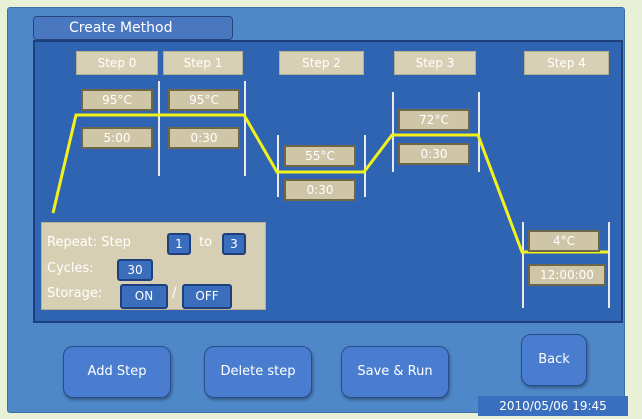 Image resolution: width=642 pixels, height=419 pixels. I want to click on cycles-field: 30, so click(135, 270).